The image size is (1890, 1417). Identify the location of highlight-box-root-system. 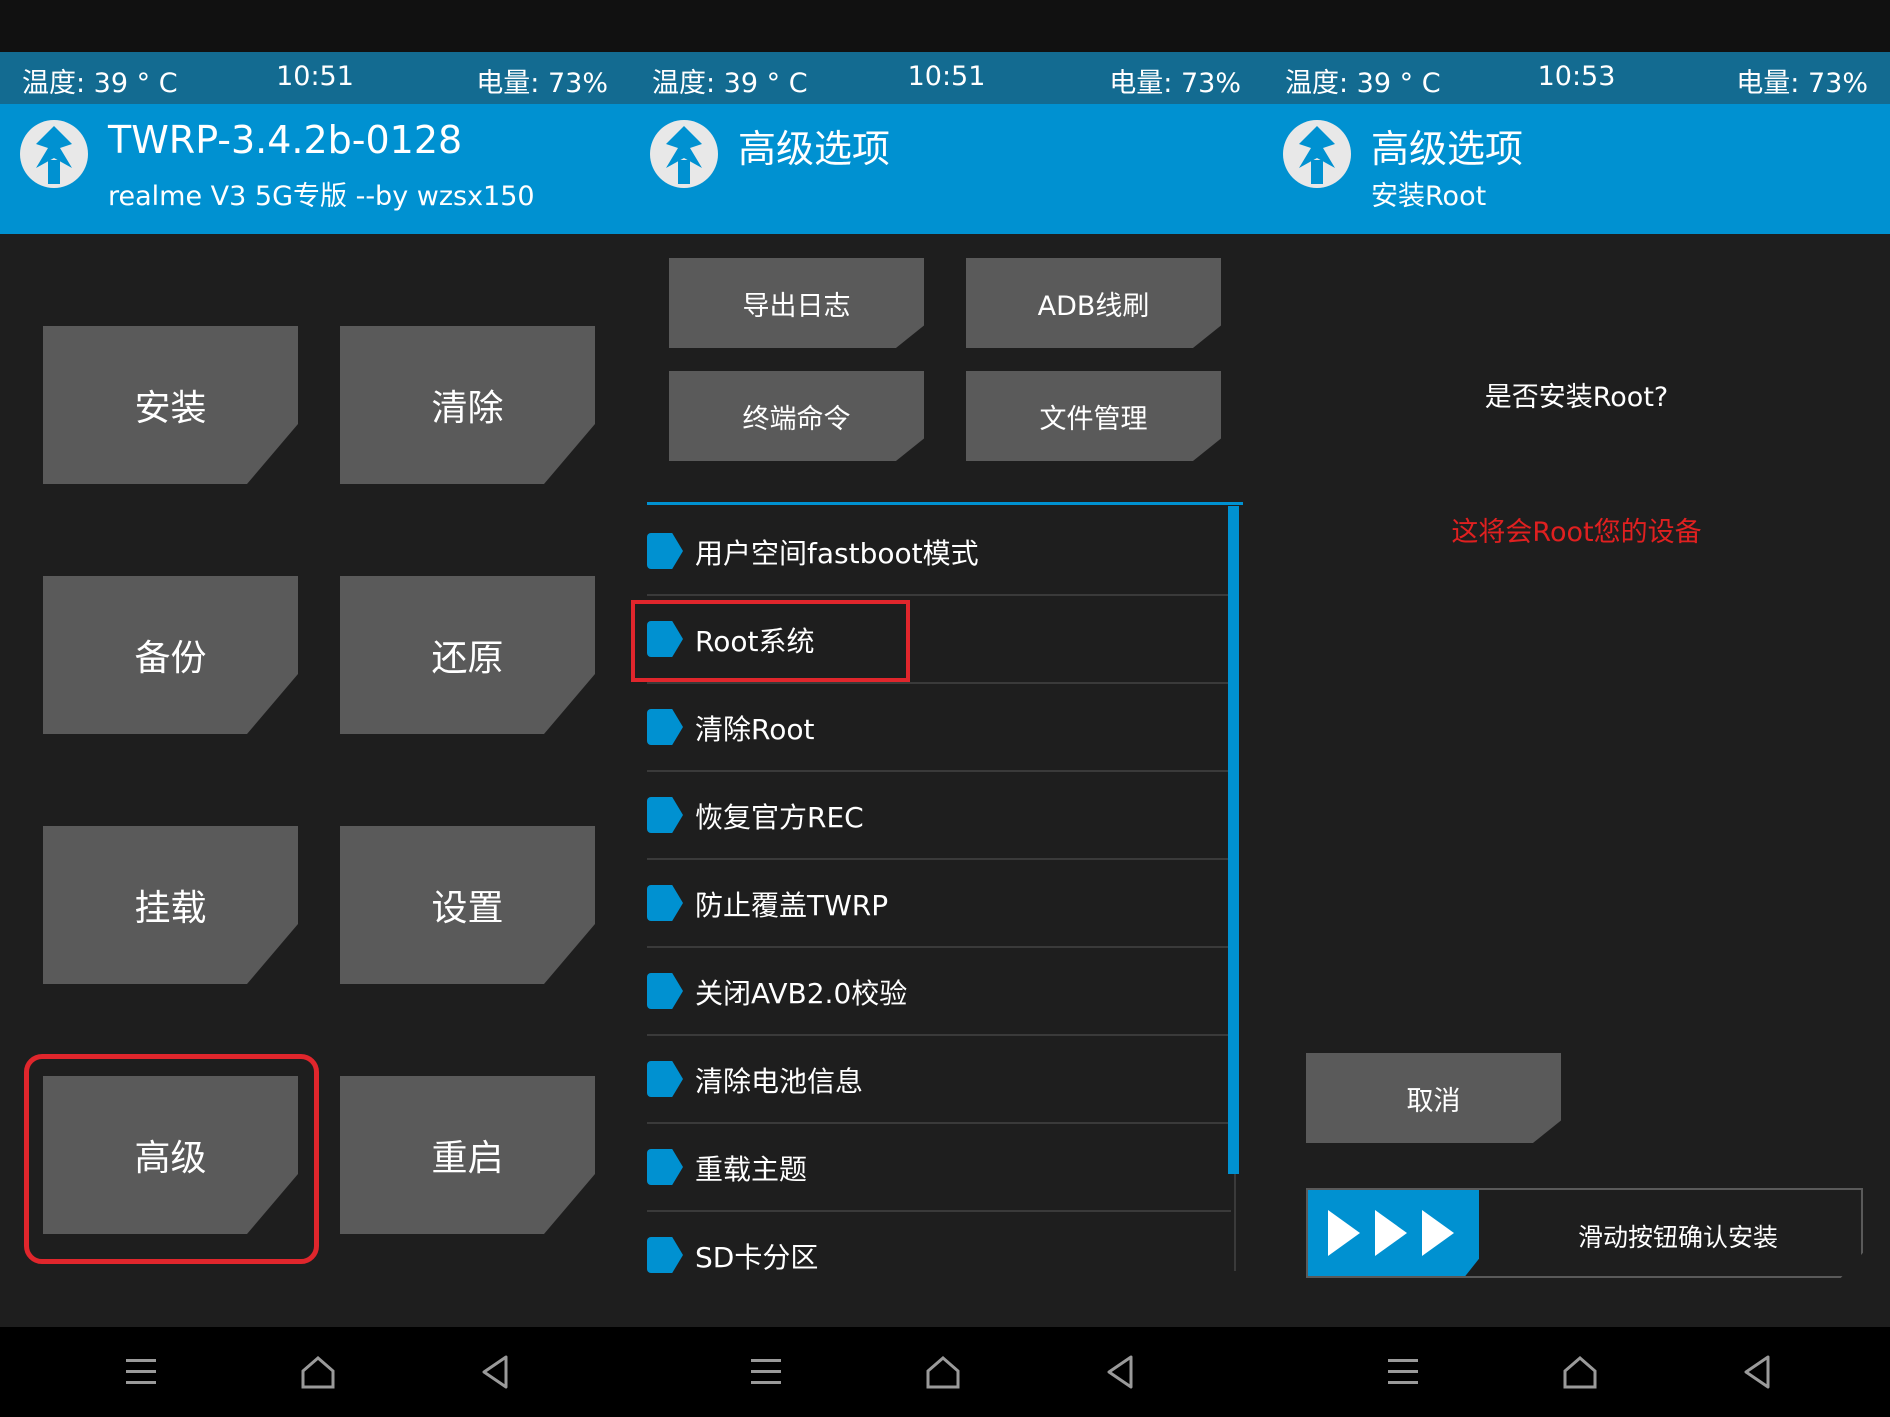
(770, 641).